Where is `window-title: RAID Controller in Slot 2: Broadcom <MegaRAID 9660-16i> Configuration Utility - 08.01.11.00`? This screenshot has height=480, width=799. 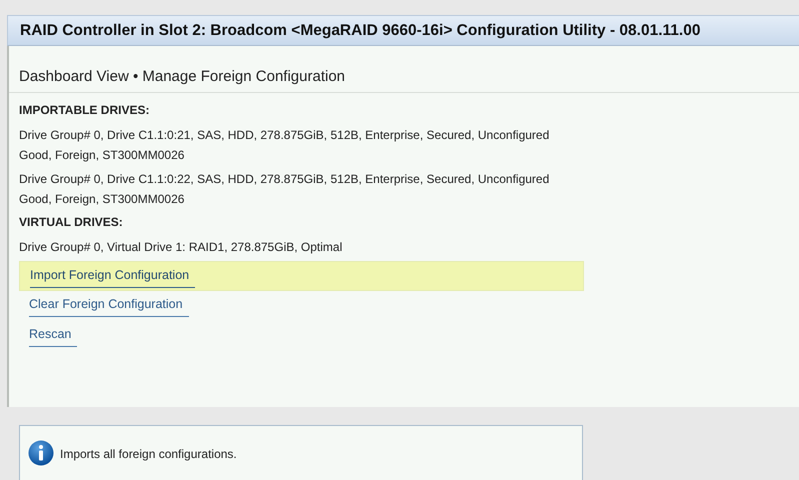 window-title: RAID Controller in Slot 2: Broadcom <MegaRAID 9660-16i> Configuration Utility - 08.01.11.00 is located at coordinates (403, 30).